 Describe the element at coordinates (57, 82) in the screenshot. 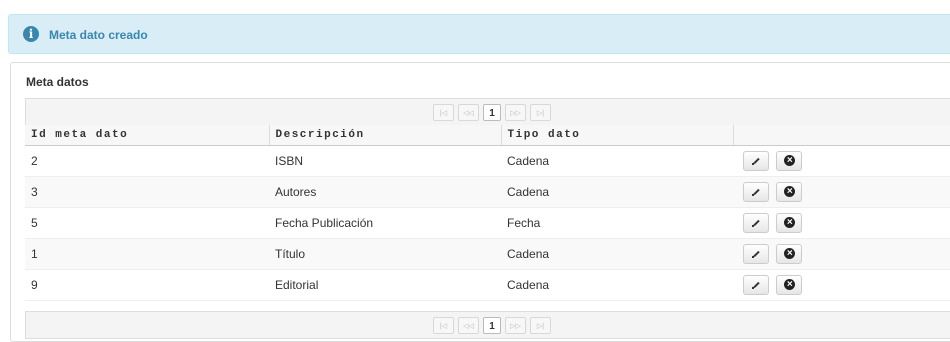

I see `panel-title: Meta datos` at that location.